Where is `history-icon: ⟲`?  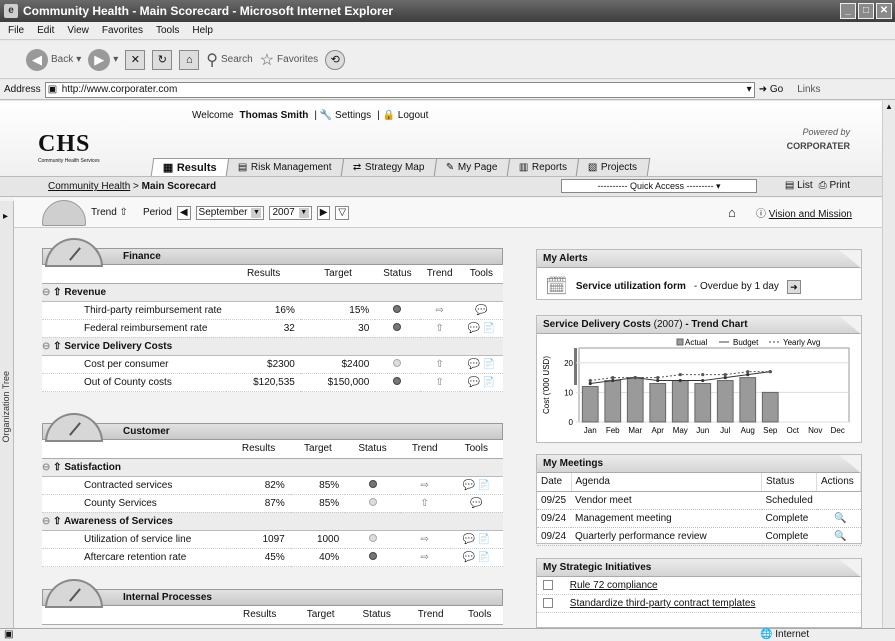
history-icon: ⟲ is located at coordinates (335, 59).